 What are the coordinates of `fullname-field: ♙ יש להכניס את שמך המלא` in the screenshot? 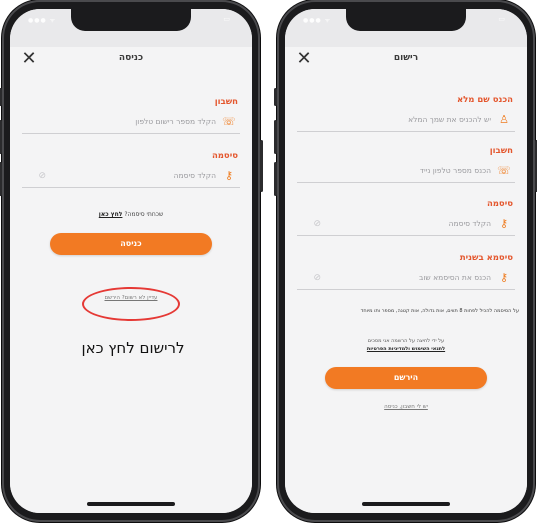 It's located at (406, 121).